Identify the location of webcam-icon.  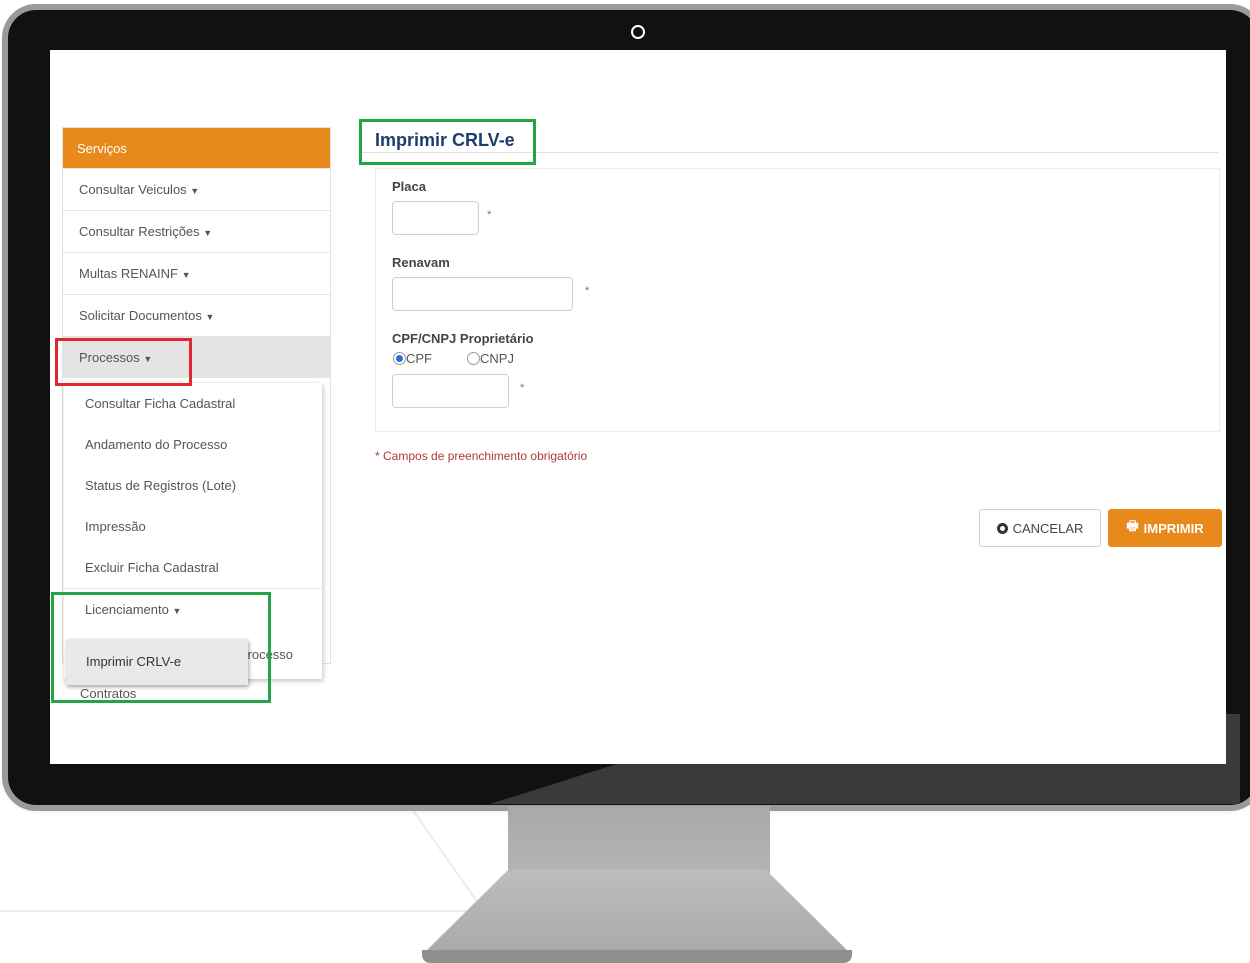
(638, 32).